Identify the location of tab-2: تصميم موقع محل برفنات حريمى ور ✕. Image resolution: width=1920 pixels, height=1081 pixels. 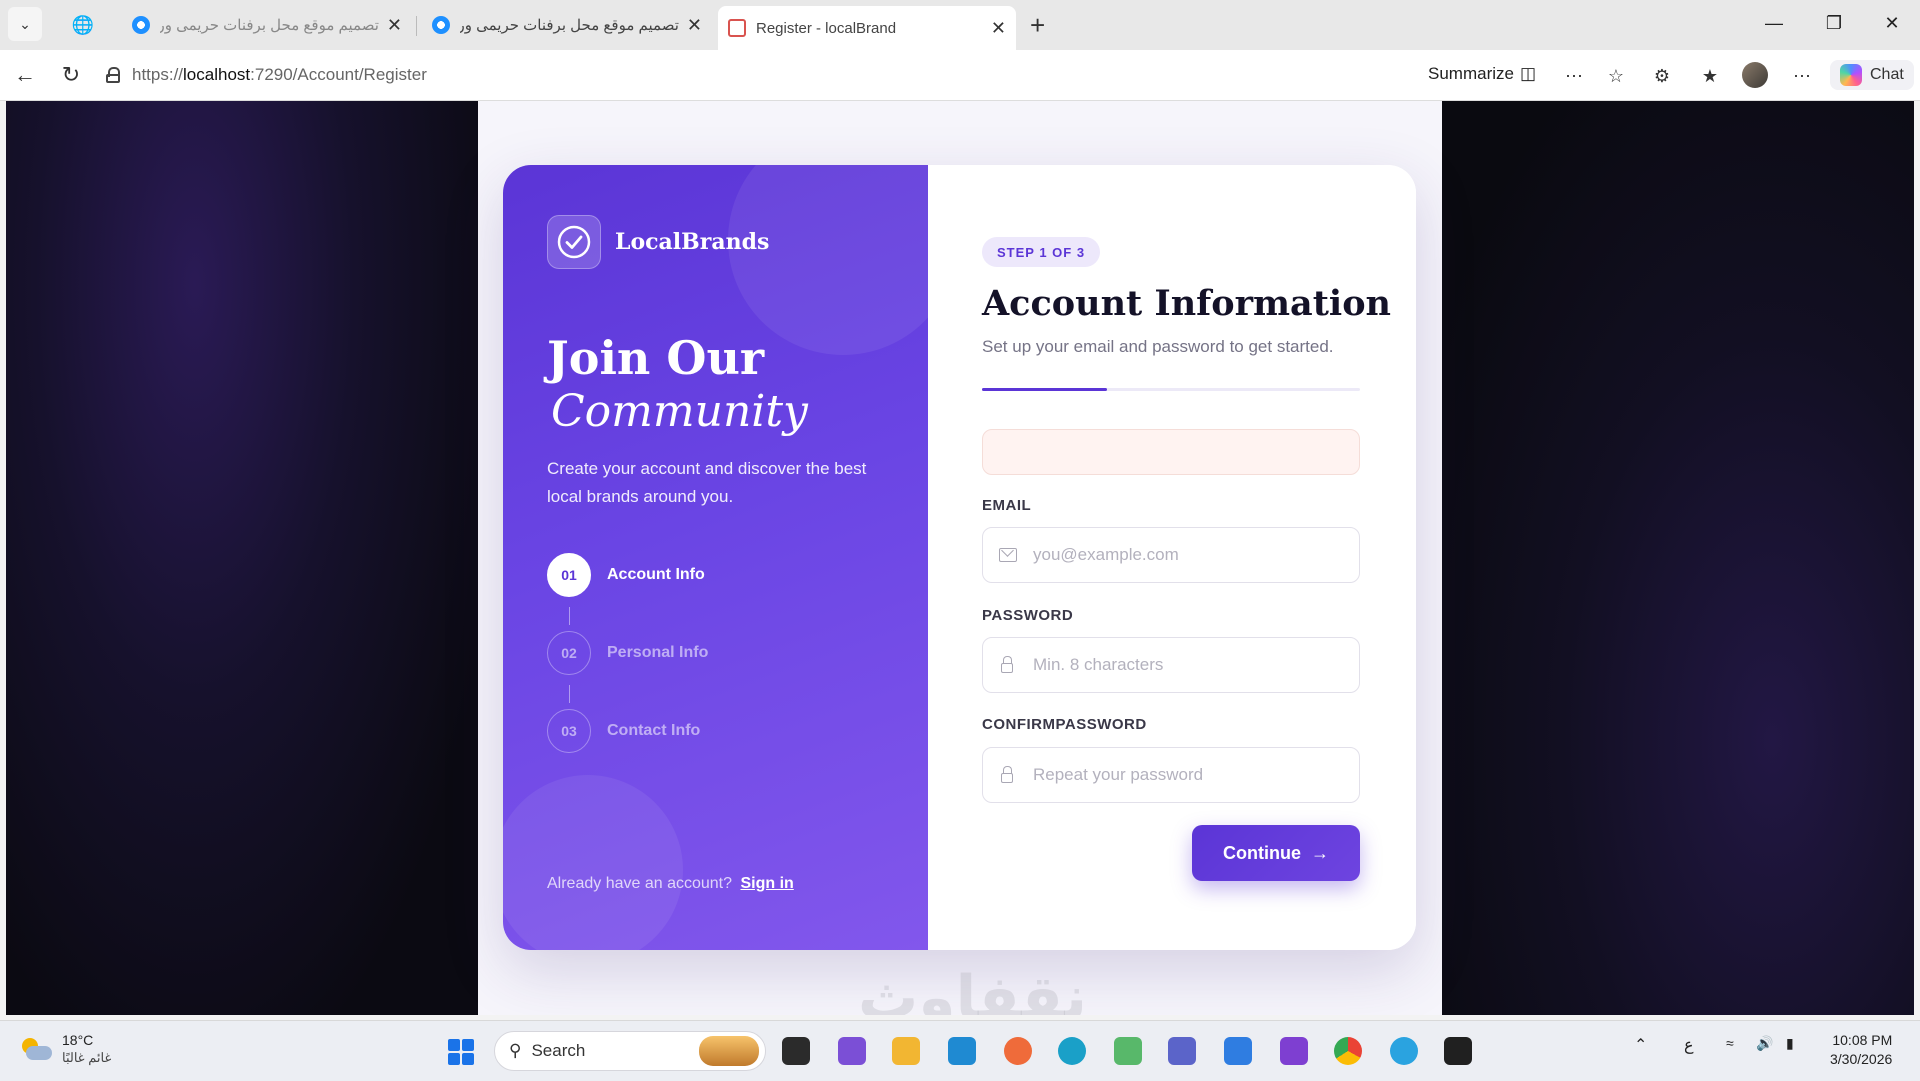
(567, 25).